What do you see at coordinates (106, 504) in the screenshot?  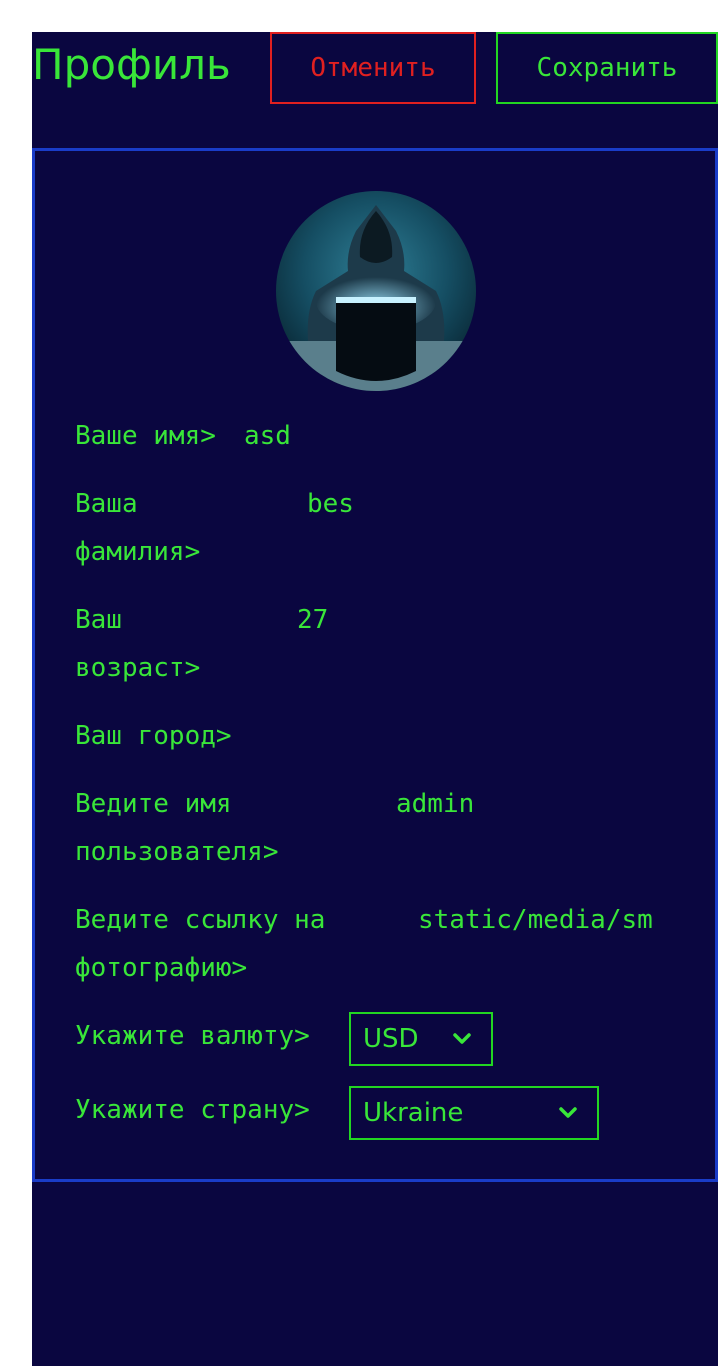 I see `last-name-label: Ваша` at bounding box center [106, 504].